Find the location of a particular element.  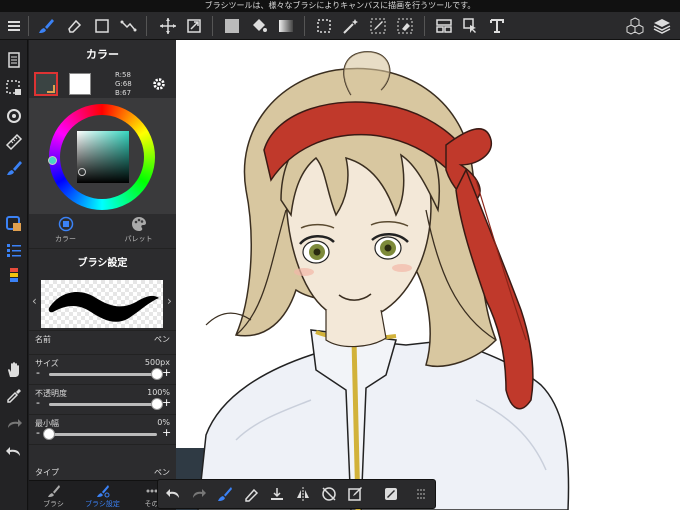

bucket-mode-icon is located at coordinates (129, 26).